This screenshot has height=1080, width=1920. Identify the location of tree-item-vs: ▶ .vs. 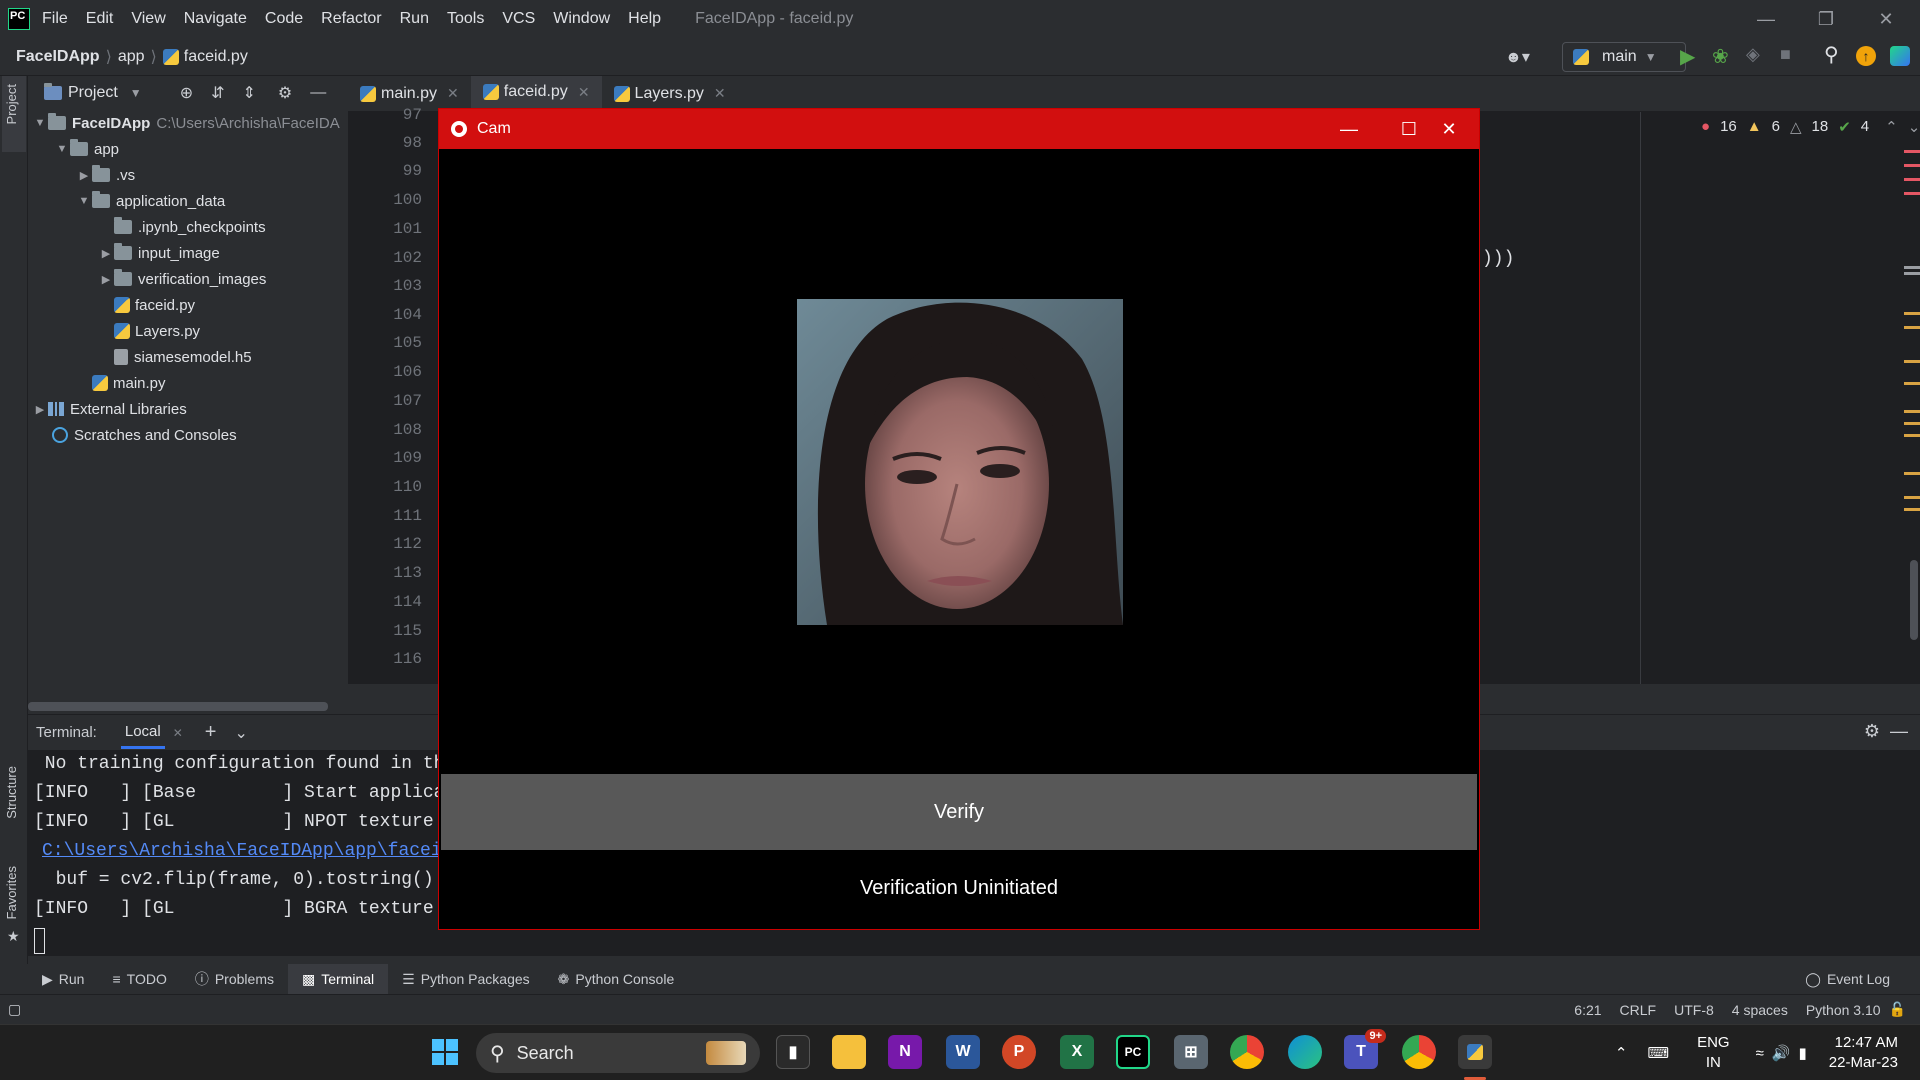
(190, 175).